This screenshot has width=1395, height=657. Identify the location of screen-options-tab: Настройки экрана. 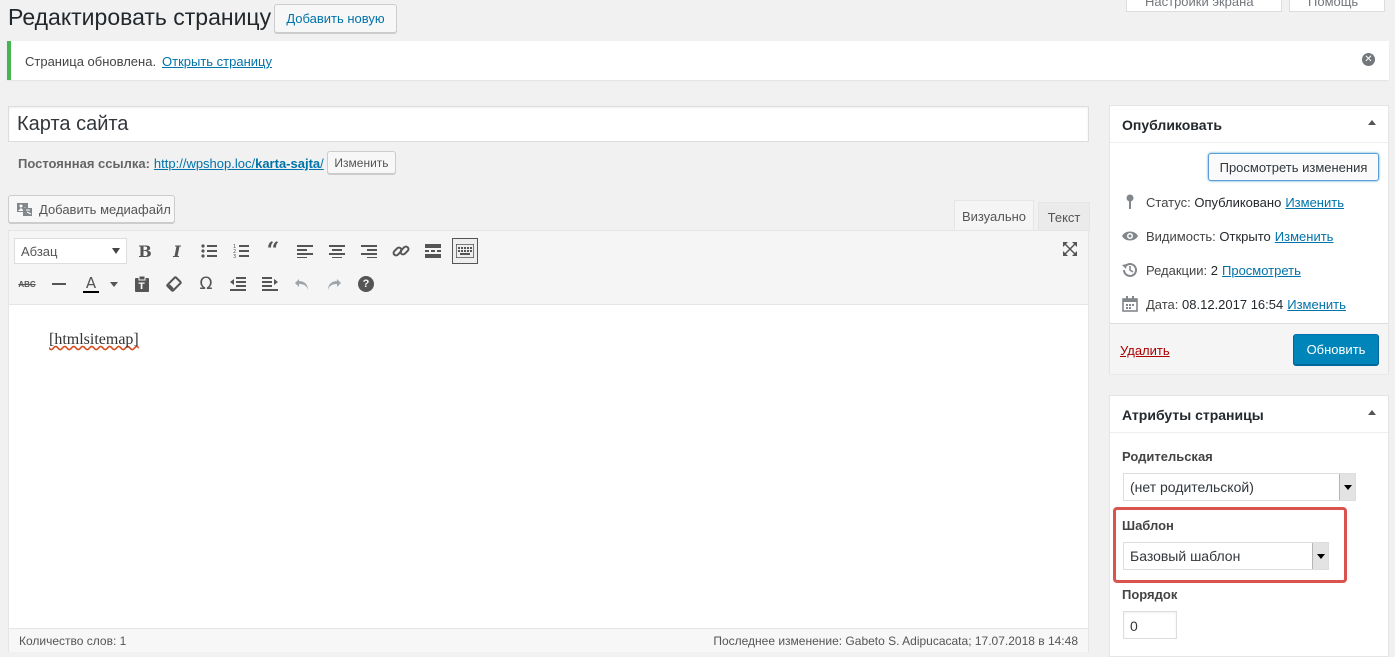
(1204, 6).